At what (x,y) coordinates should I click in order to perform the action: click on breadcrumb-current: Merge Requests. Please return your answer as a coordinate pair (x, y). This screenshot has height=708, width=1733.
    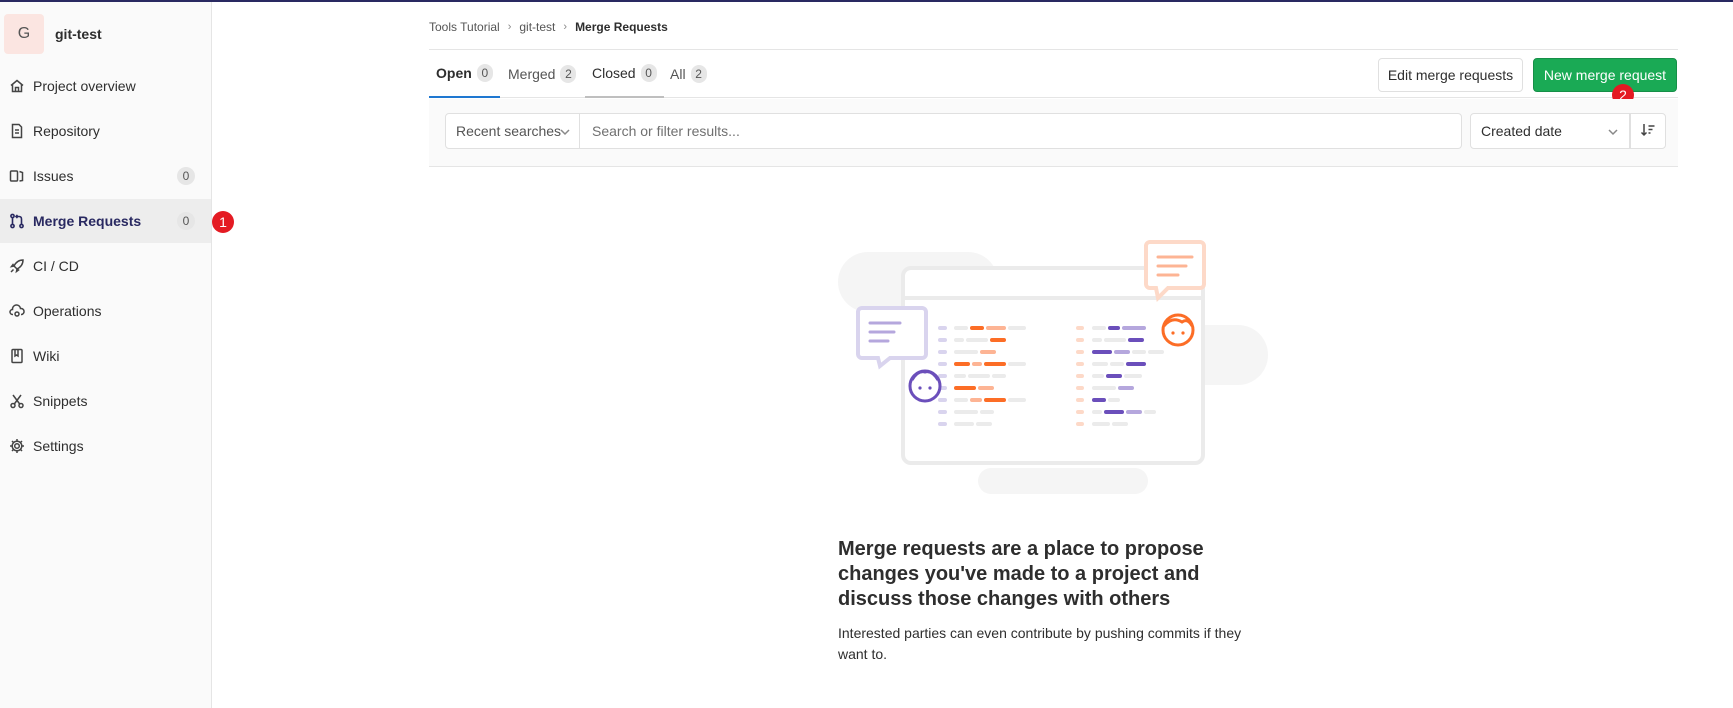
    Looking at the image, I should click on (621, 27).